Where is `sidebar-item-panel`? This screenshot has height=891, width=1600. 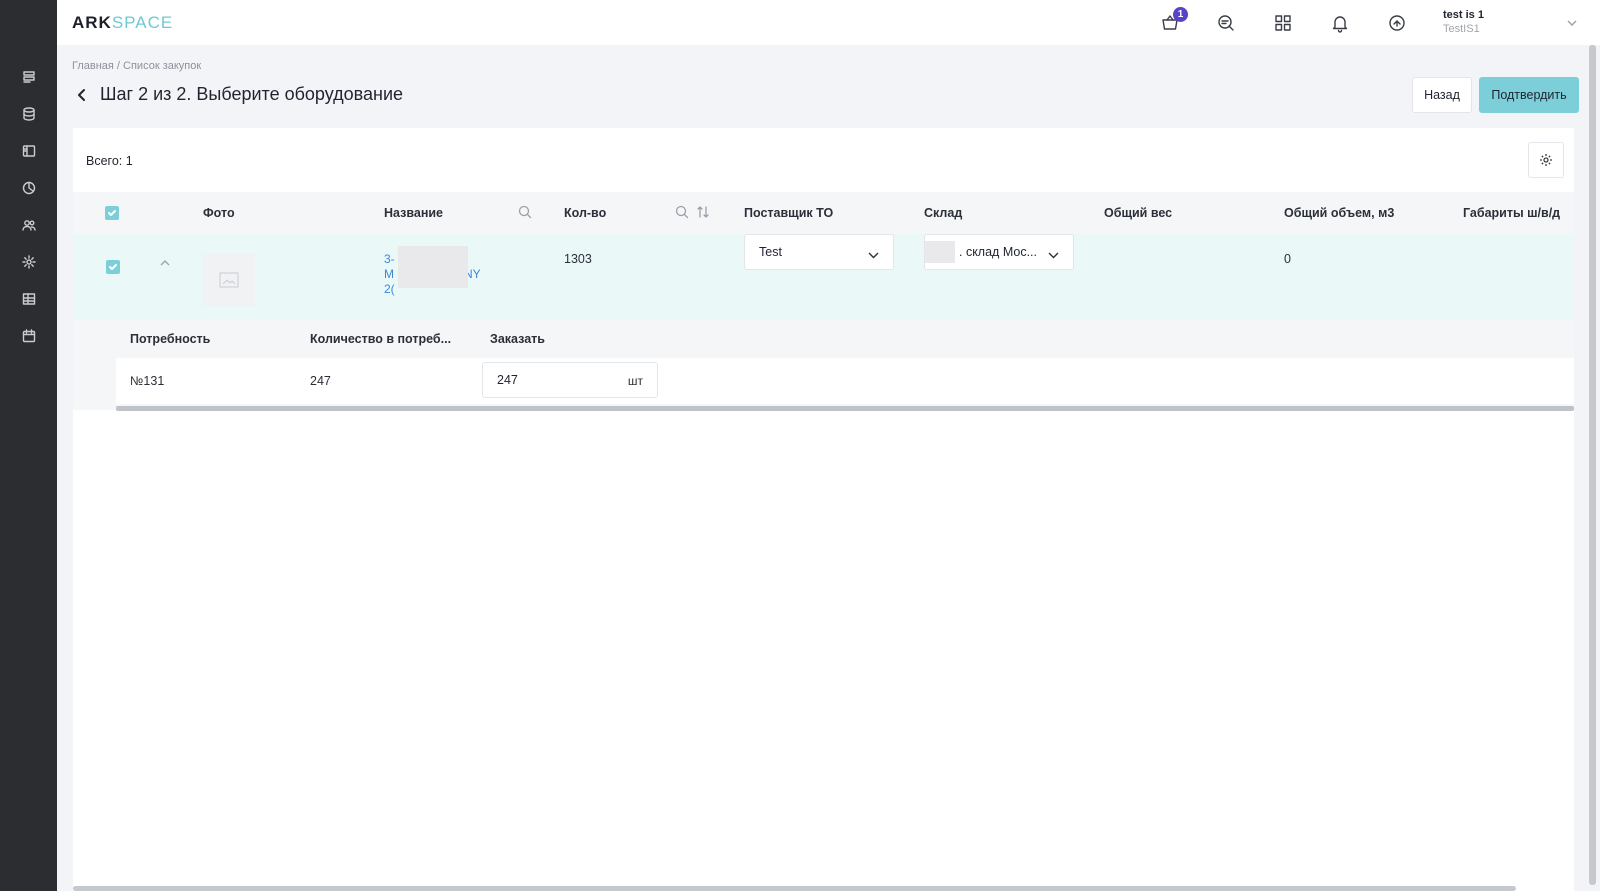
sidebar-item-panel is located at coordinates (28, 150).